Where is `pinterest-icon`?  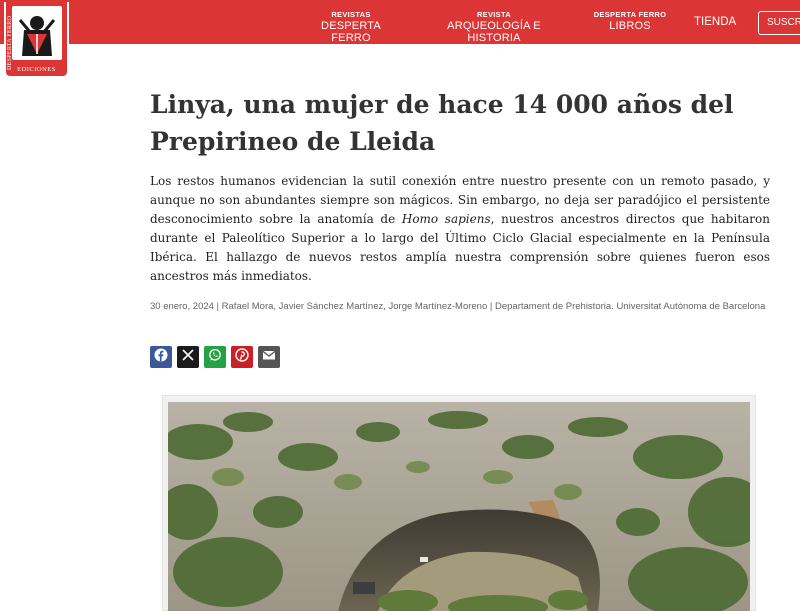
pinterest-icon is located at coordinates (242, 357).